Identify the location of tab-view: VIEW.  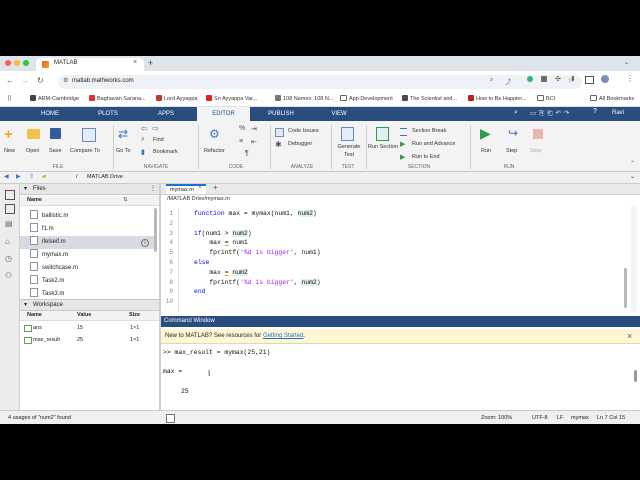
(339, 114).